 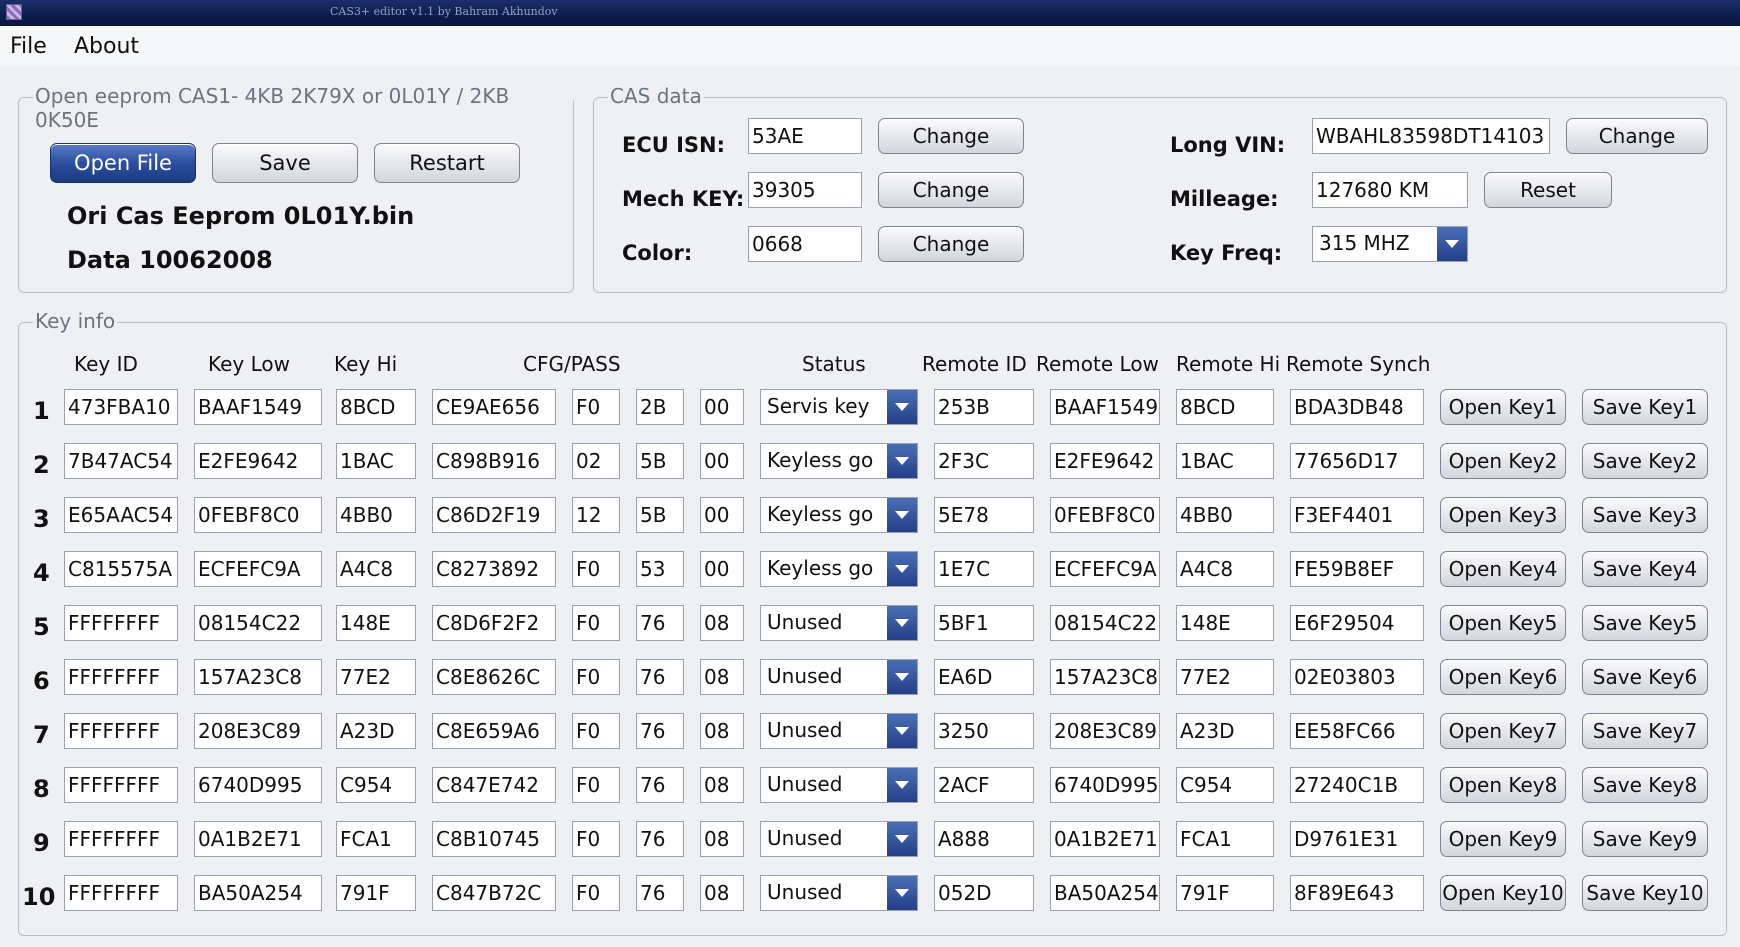 I want to click on save-button: Save, so click(x=285, y=163).